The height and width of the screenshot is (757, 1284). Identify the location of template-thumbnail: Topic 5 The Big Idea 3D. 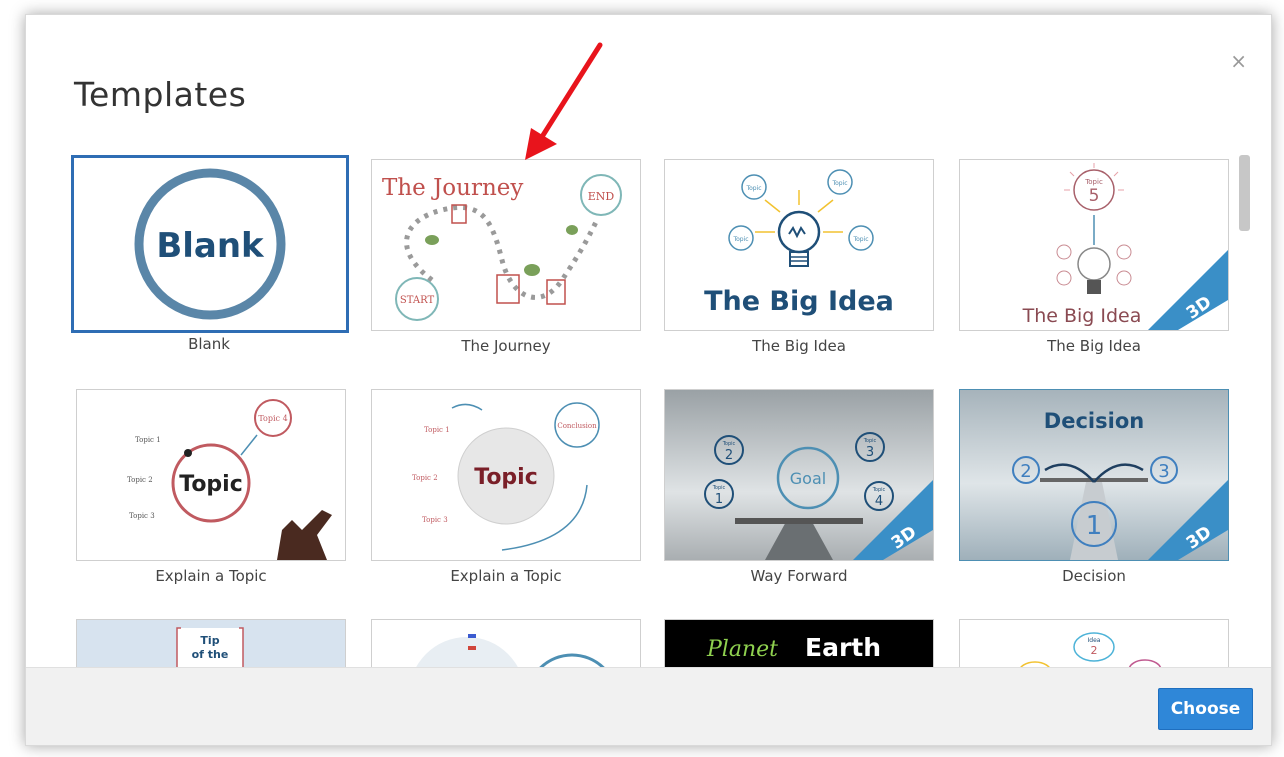
(1094, 245).